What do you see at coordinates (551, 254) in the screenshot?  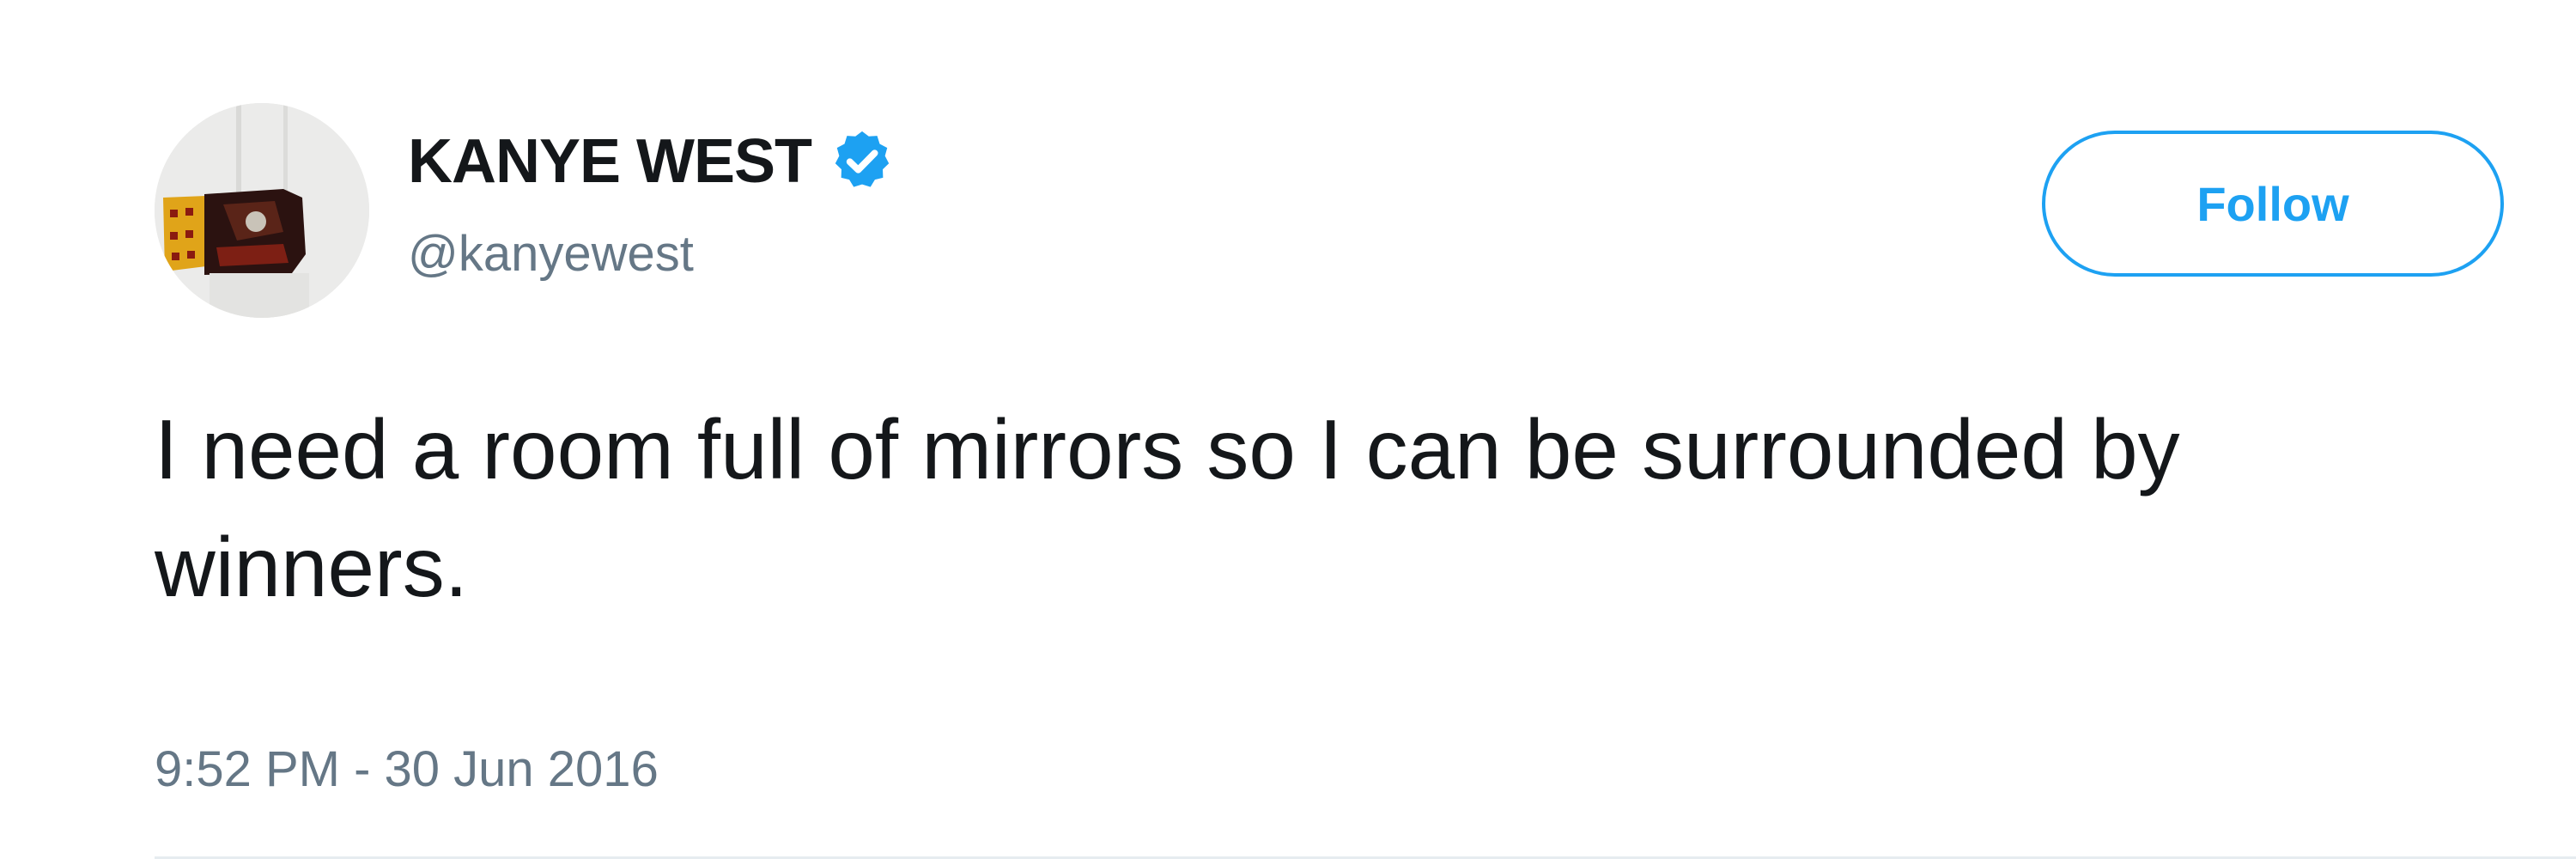 I see `screen-name: @kanyewest` at bounding box center [551, 254].